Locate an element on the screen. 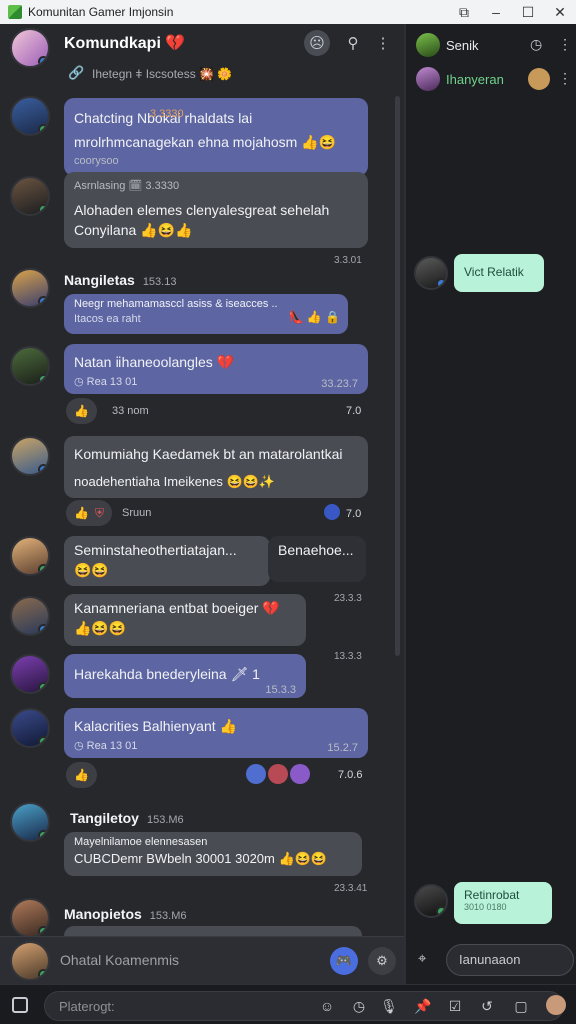 This screenshot has width=576, height=1024. message-bubble: Kanamneriana entbat boeiger 💔 👍😆😆 is located at coordinates (185, 620).